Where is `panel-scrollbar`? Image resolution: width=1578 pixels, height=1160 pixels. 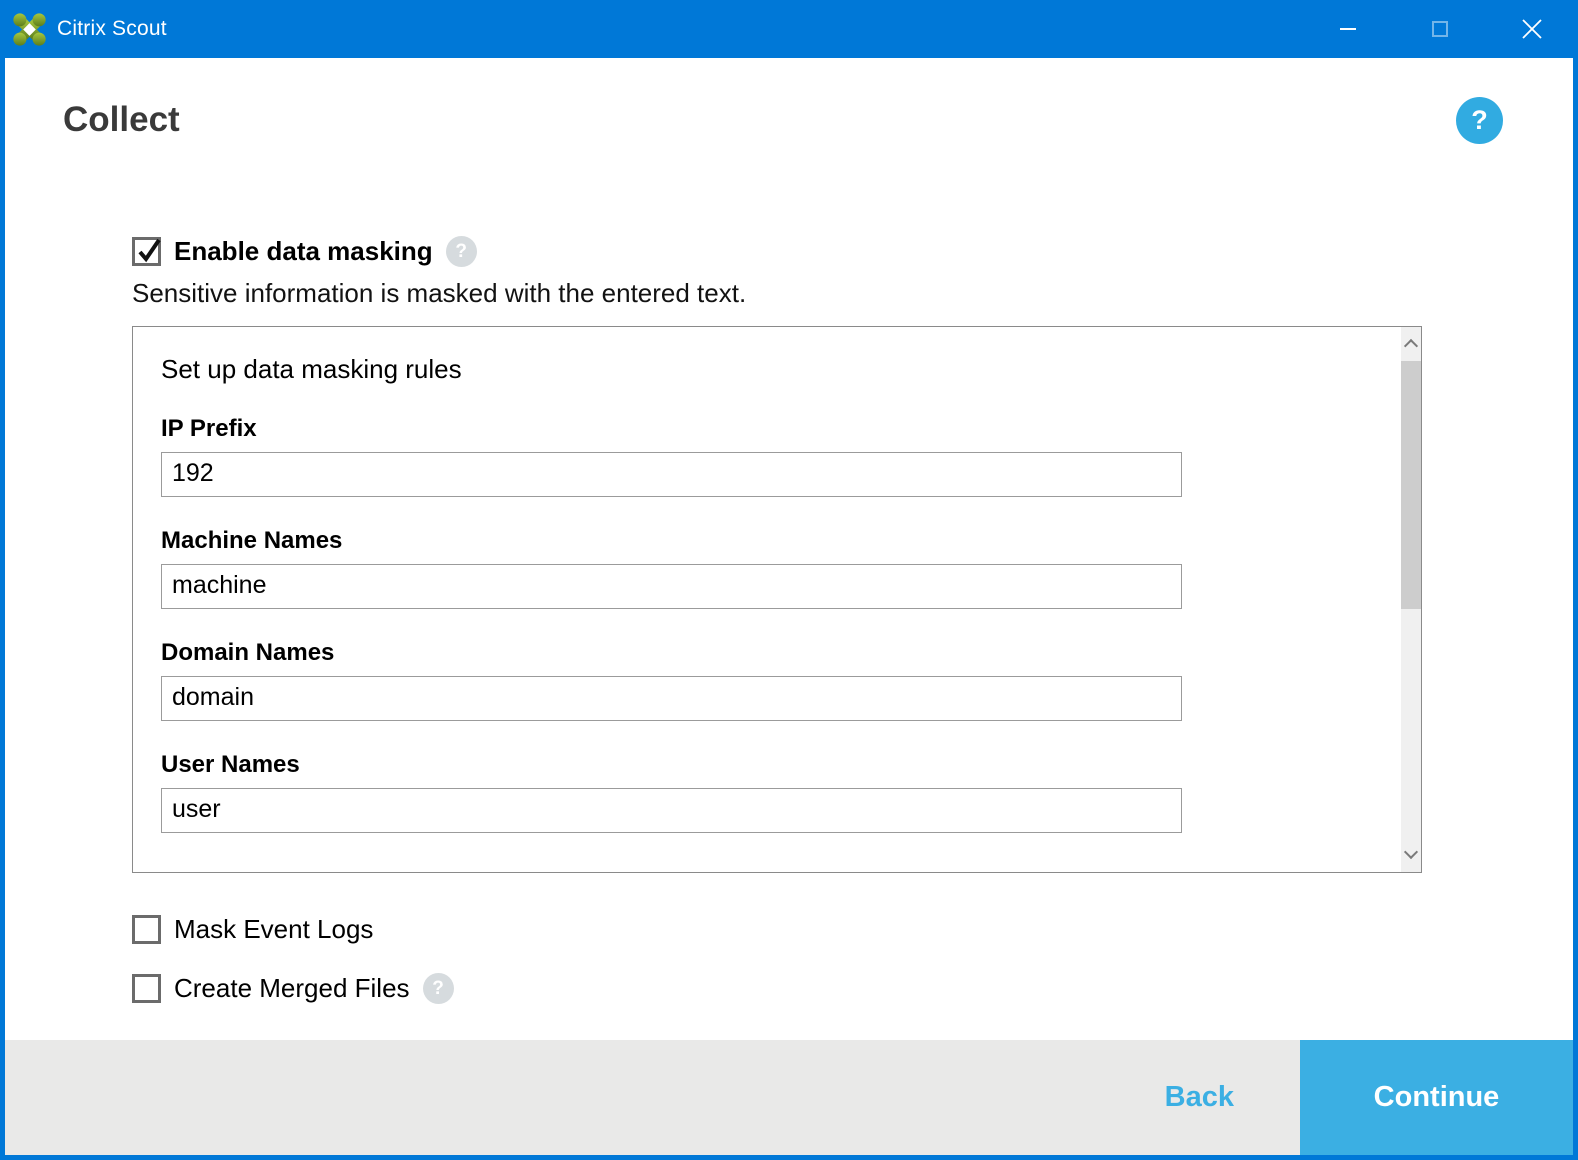
panel-scrollbar is located at coordinates (1411, 599).